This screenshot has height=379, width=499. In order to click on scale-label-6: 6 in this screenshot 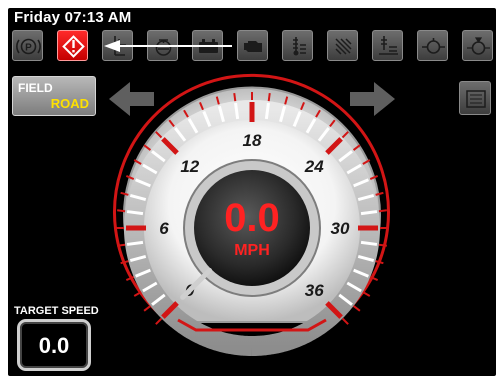, I will do `click(164, 228)`.